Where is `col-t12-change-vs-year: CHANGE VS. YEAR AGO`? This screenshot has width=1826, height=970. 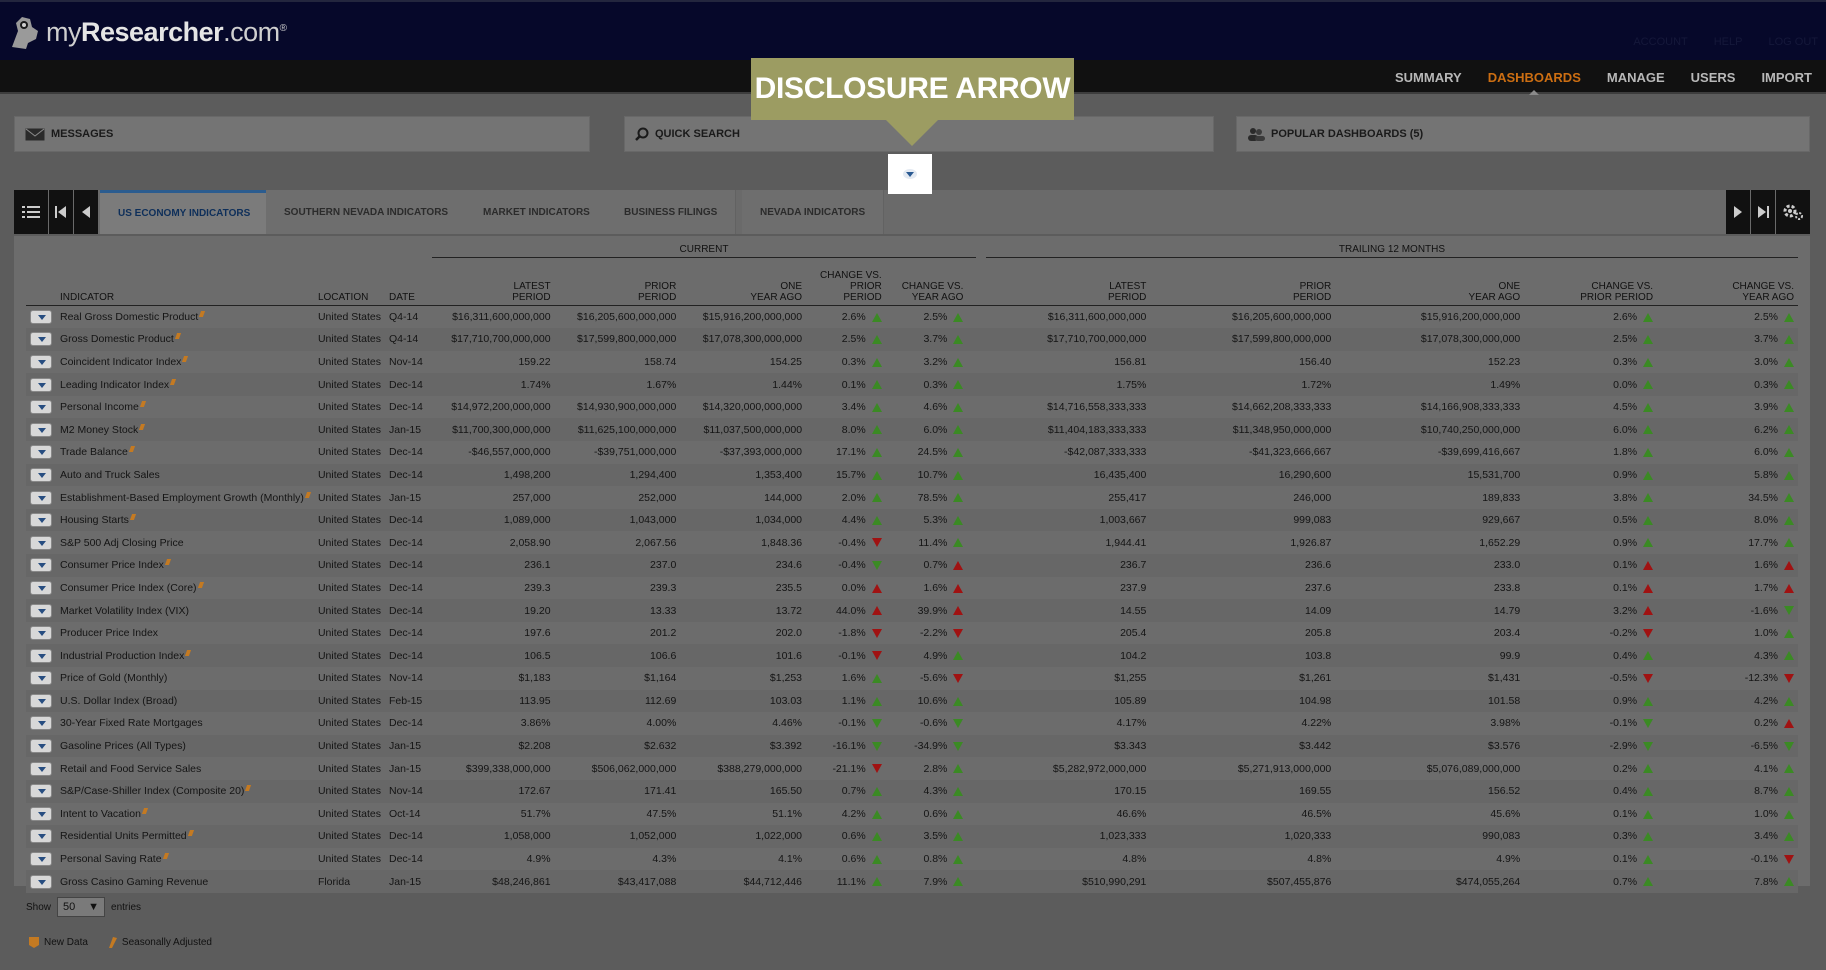
col-t12-change-vs-year: CHANGE VS. YEAR AGO is located at coordinates (1727, 288).